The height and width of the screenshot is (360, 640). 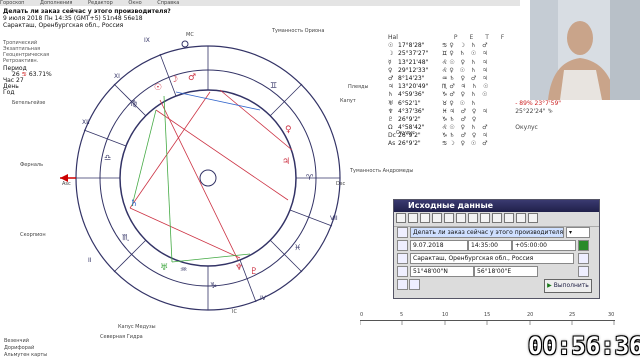 I want to click on longitude-input: 56°18'00"E, so click(x=506, y=271).